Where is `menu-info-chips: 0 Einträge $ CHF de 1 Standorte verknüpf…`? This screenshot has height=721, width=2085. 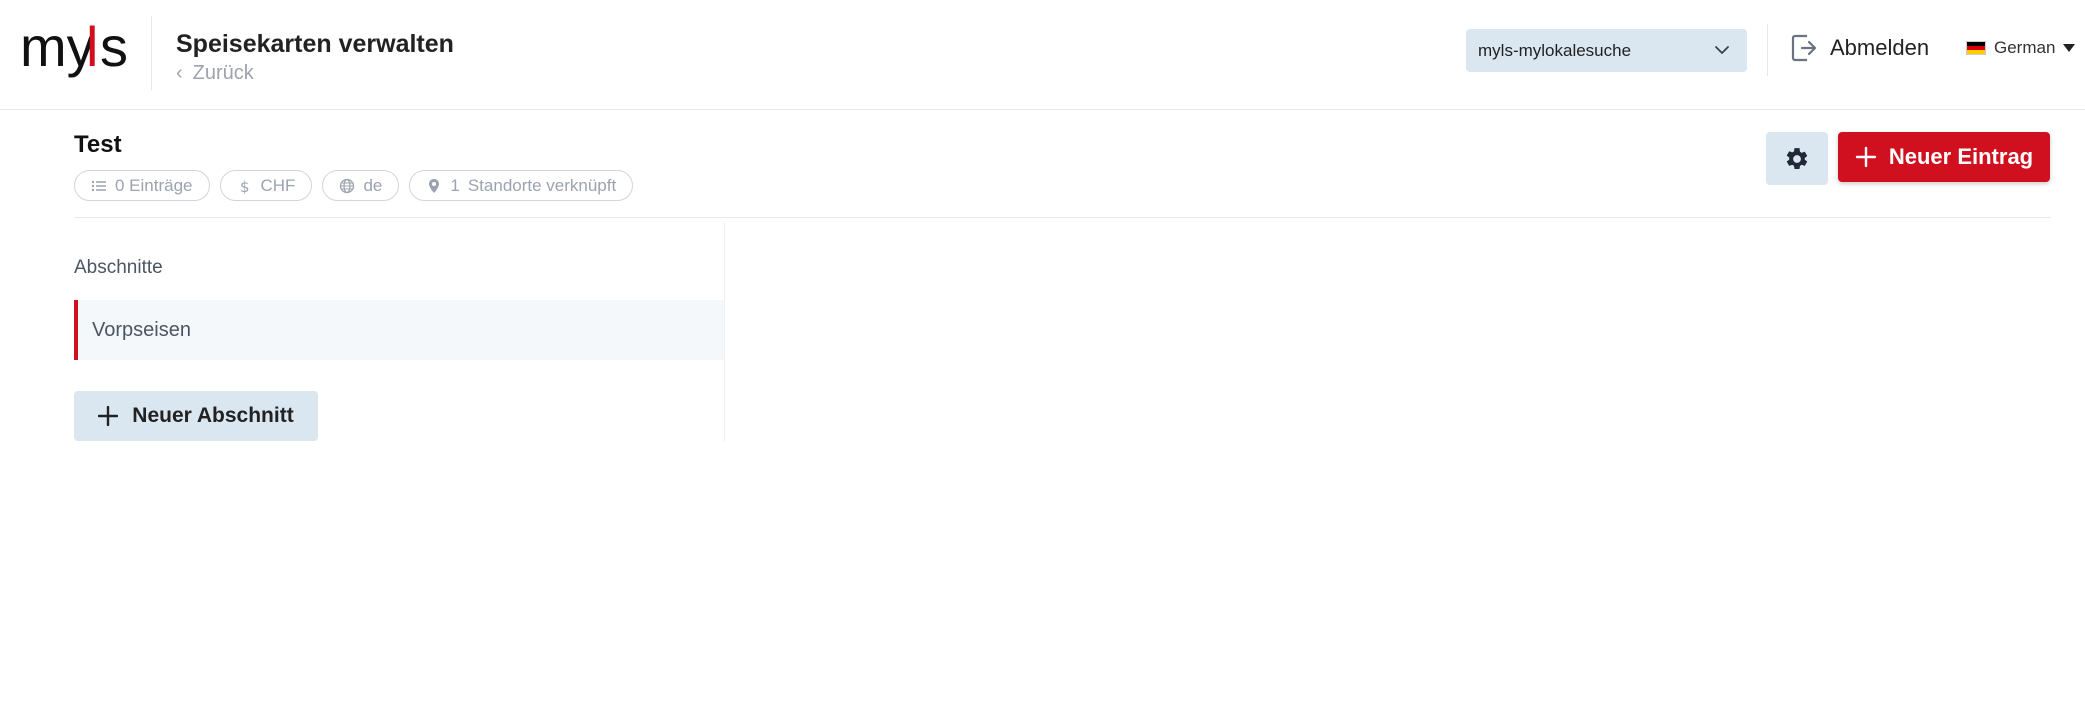 menu-info-chips: 0 Einträge $ CHF de 1 Standorte verknüpf… is located at coordinates (354, 185).